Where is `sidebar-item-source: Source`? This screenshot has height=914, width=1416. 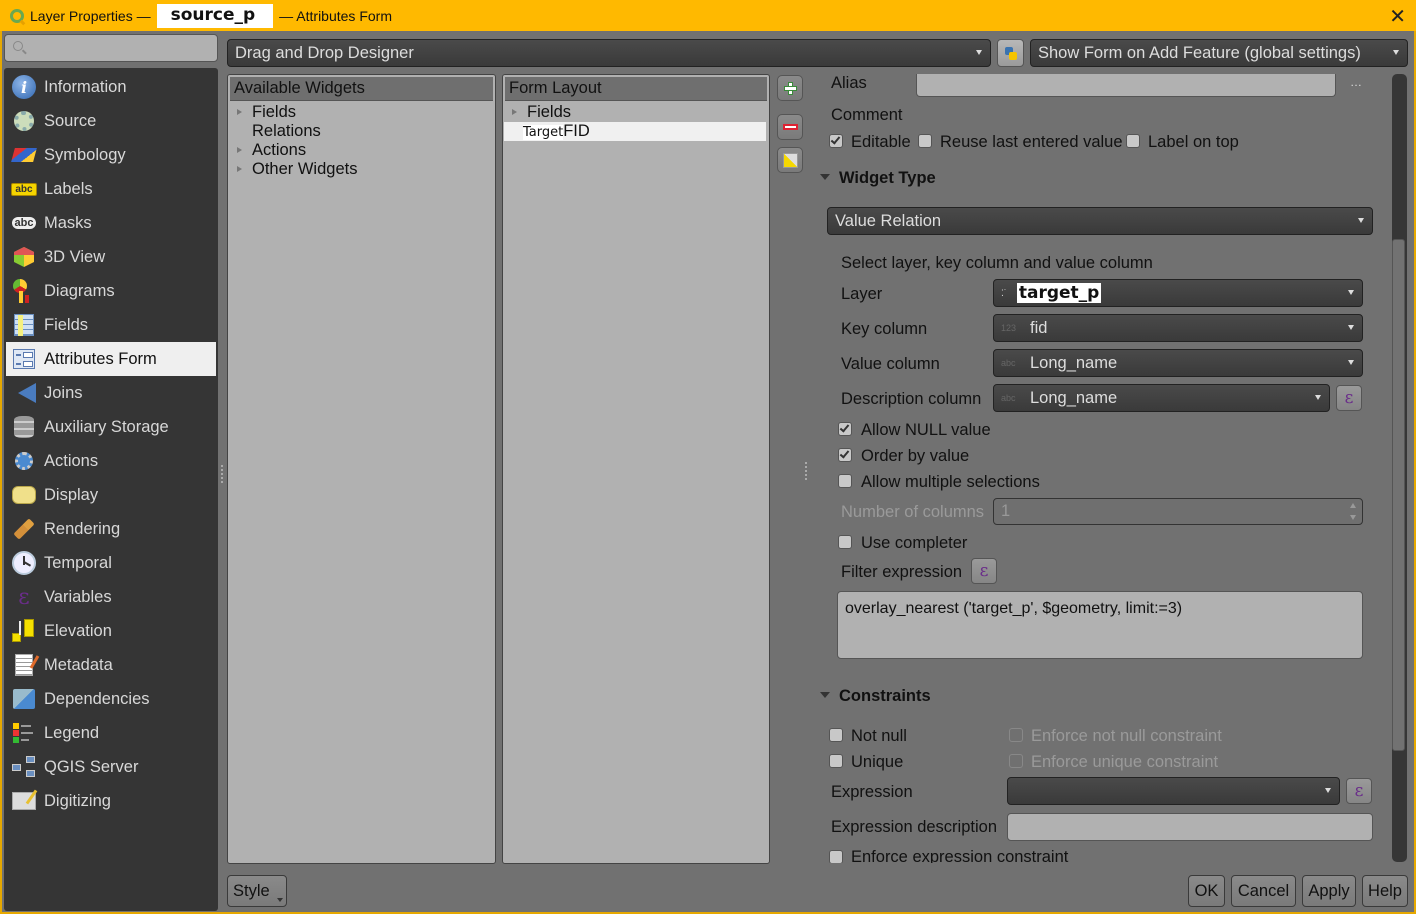
sidebar-item-source: Source is located at coordinates (111, 121).